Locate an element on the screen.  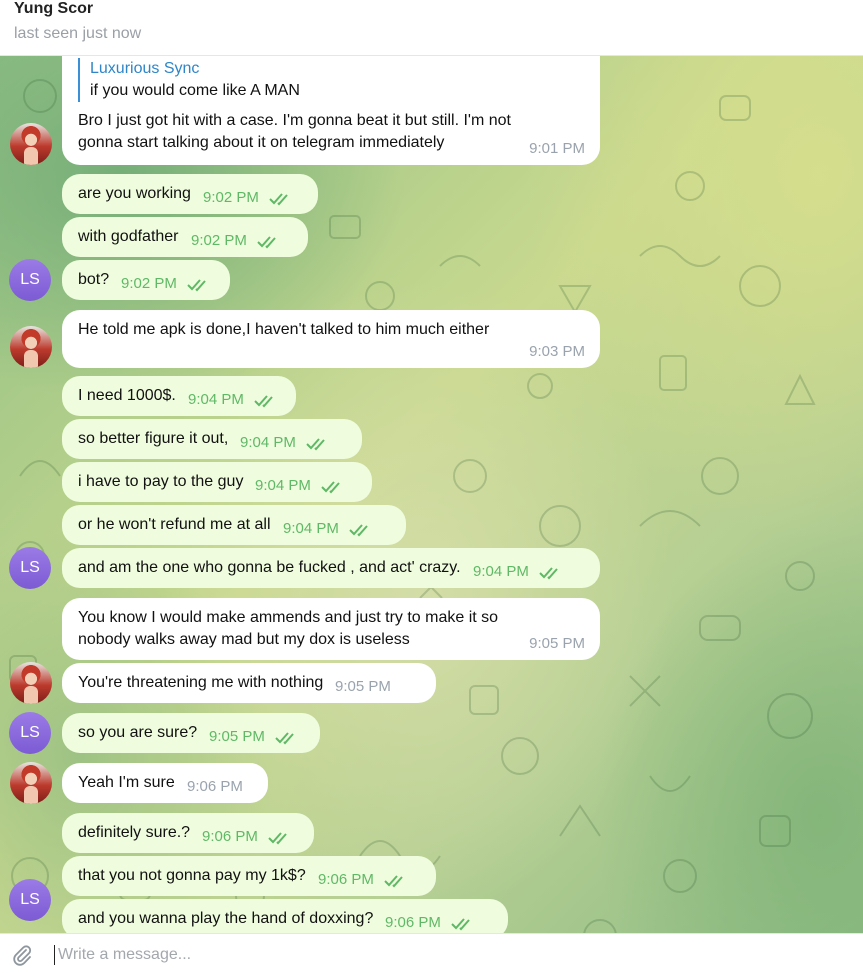
last-seen-status: last seen just now is located at coordinates (78, 33).